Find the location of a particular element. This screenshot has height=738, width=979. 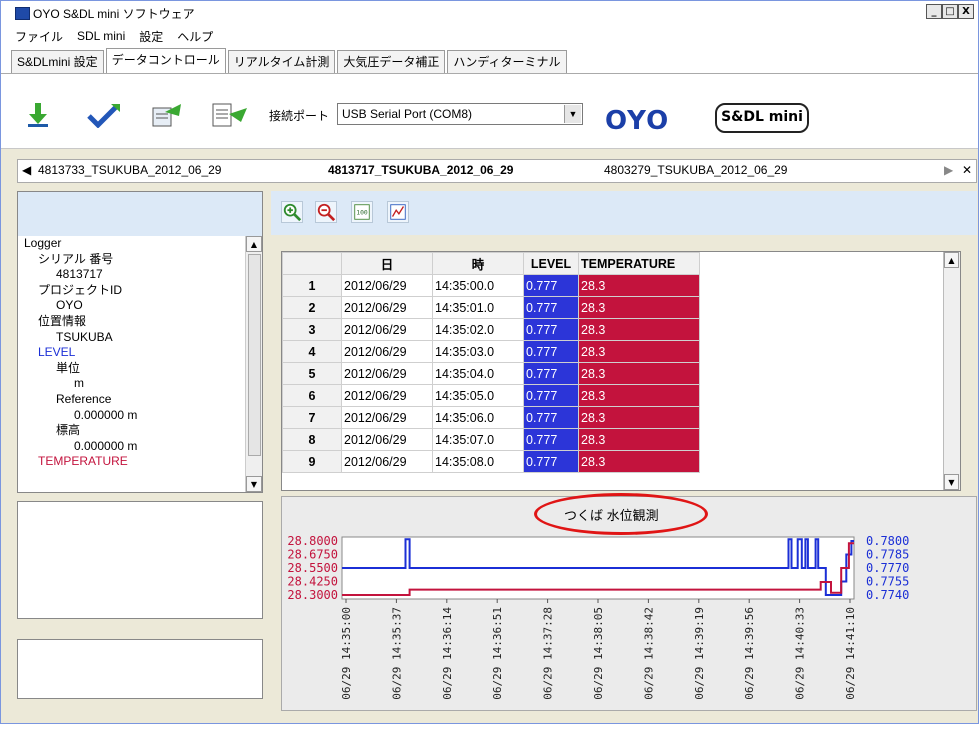

tab-handy-terminal: ハンディターミナル is located at coordinates (507, 61).